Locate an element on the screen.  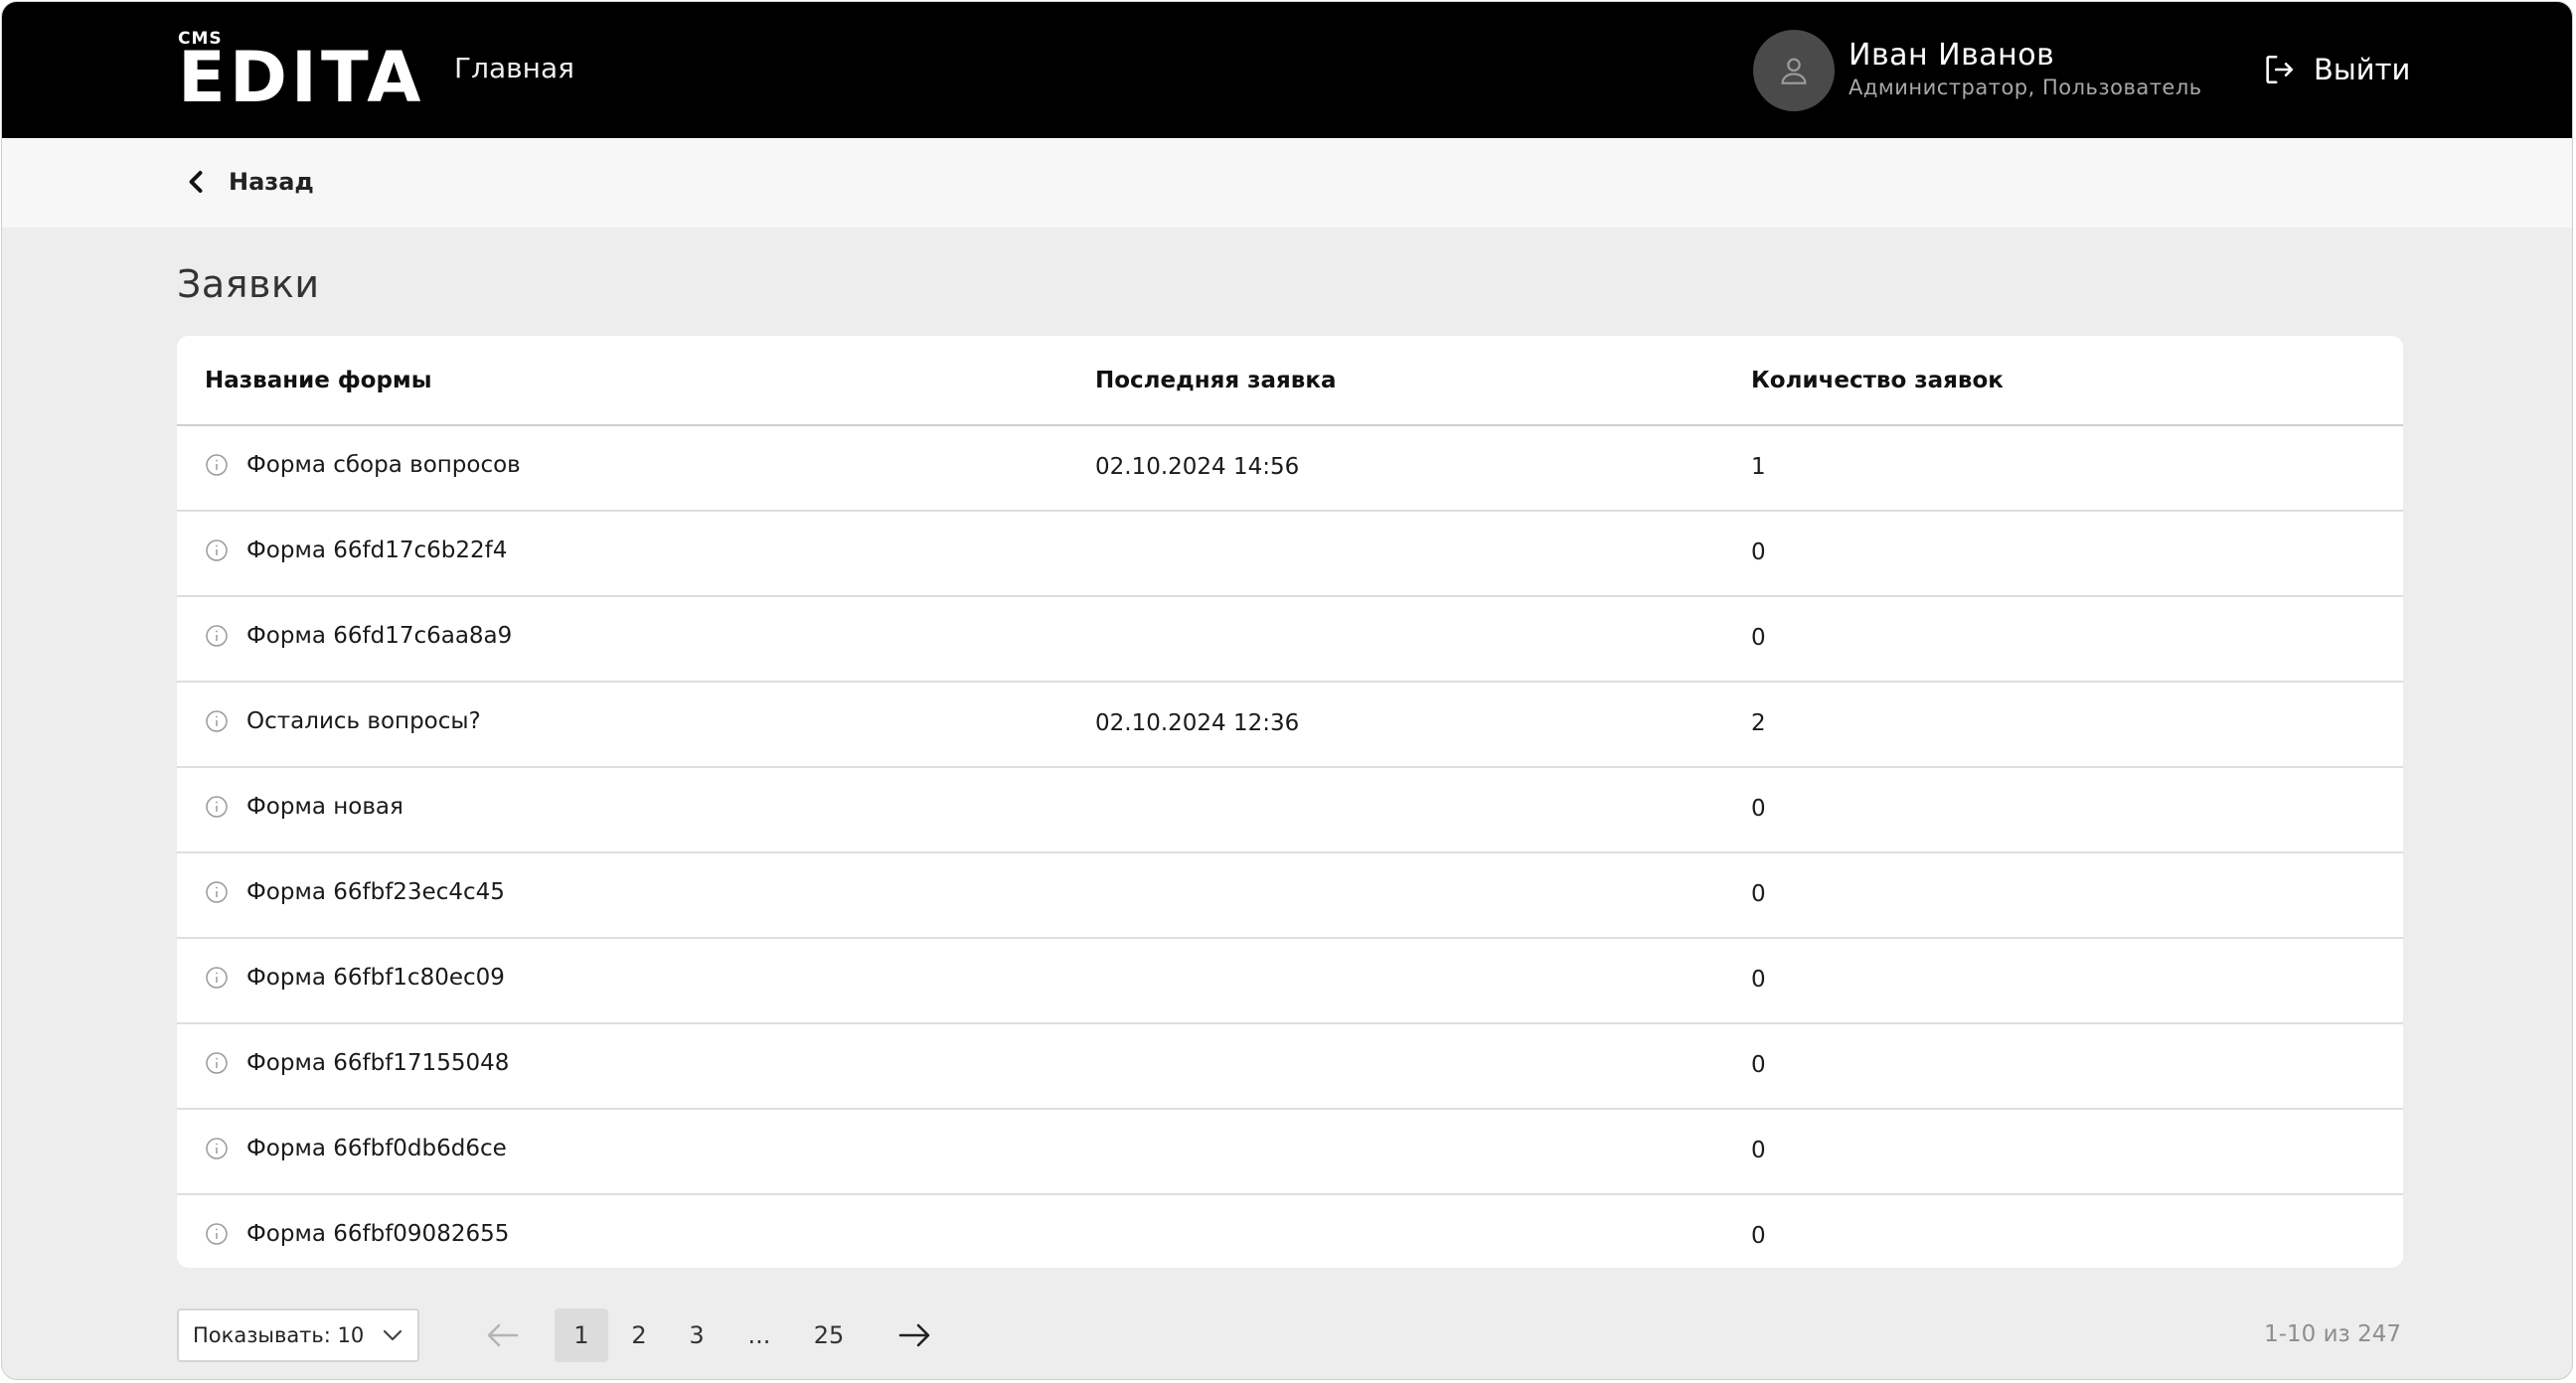
chevron-left-icon is located at coordinates (196, 182).